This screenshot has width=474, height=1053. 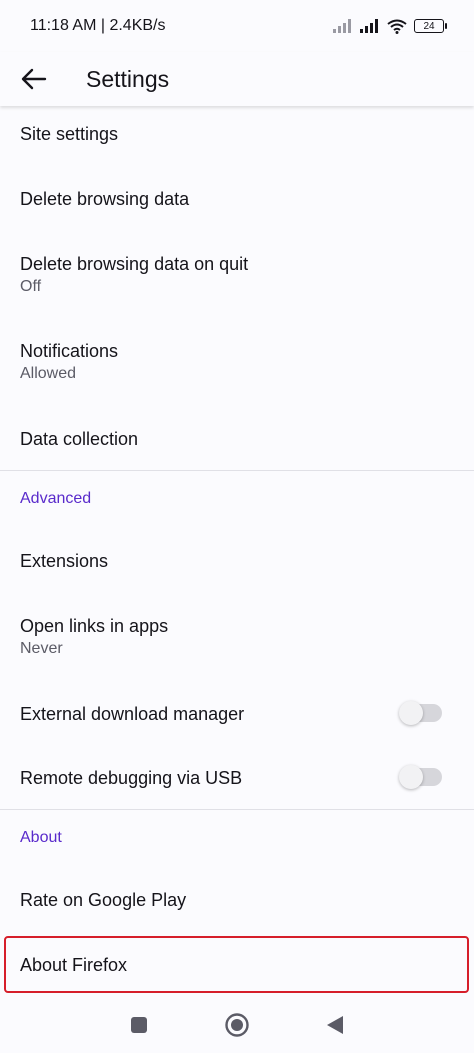 I want to click on item-title: Rate on Google Play, so click(x=103, y=900).